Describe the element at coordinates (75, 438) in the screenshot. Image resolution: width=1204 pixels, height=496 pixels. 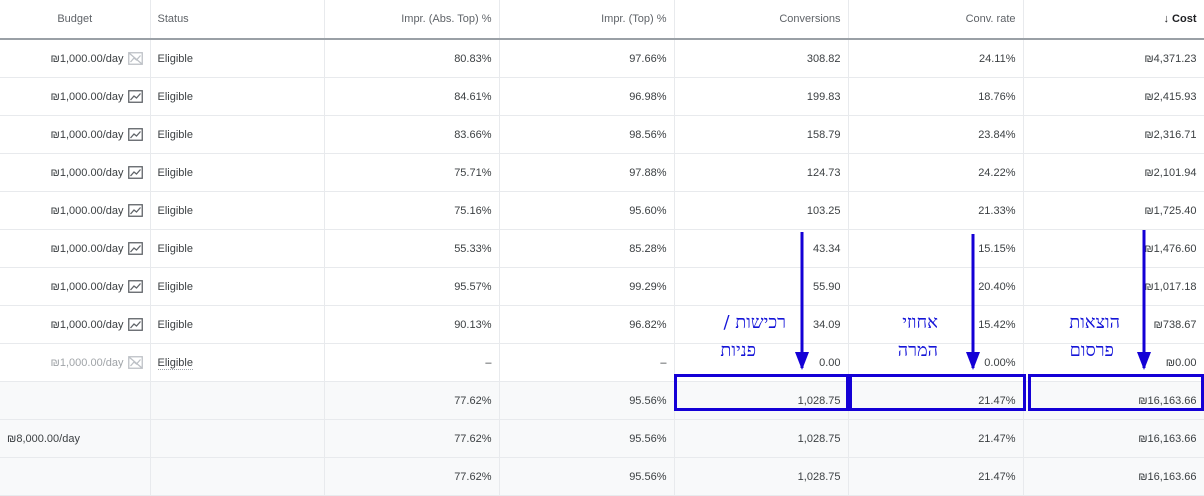
I see `summary-budget-cell: ₪8,000.00/day` at that location.